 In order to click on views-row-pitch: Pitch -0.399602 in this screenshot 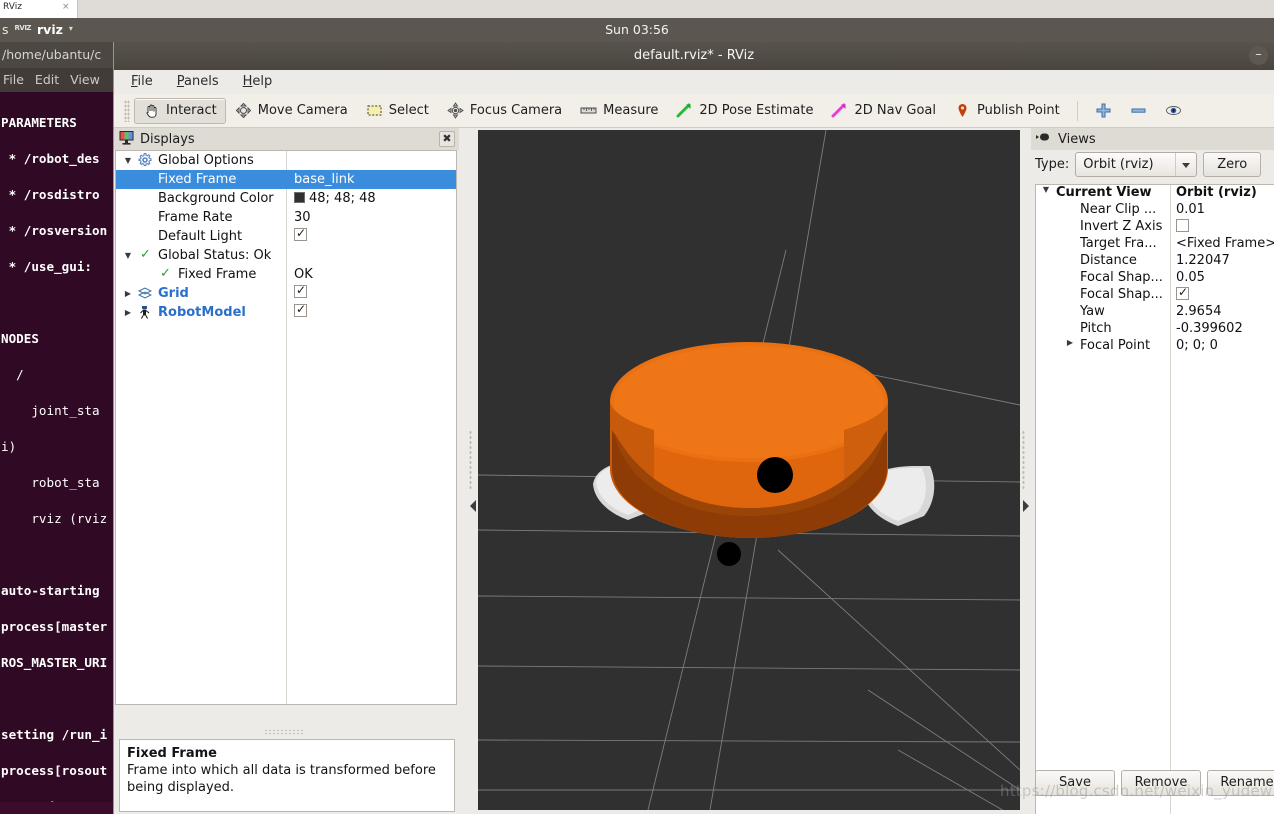, I will do `click(1155, 329)`.